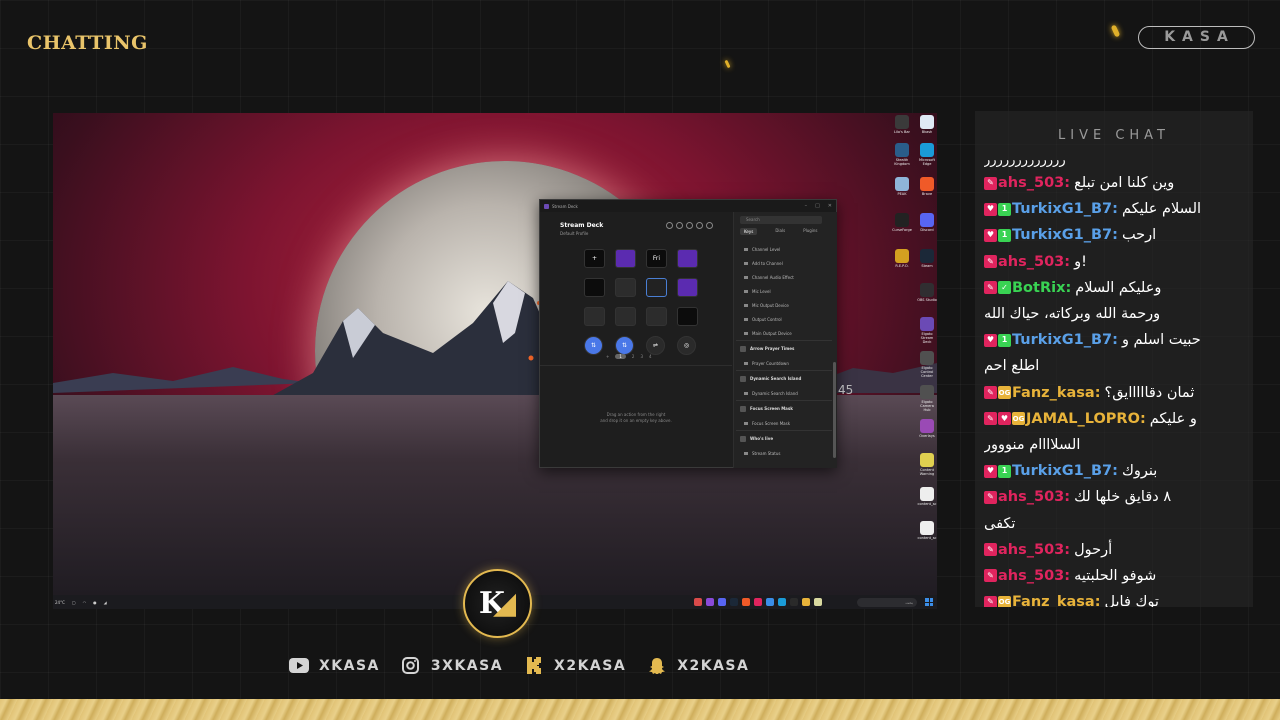 This screenshot has width=1280, height=720. Describe the element at coordinates (902, 124) in the screenshot. I see `desktop-shortcut: Lilo's Bar` at that location.